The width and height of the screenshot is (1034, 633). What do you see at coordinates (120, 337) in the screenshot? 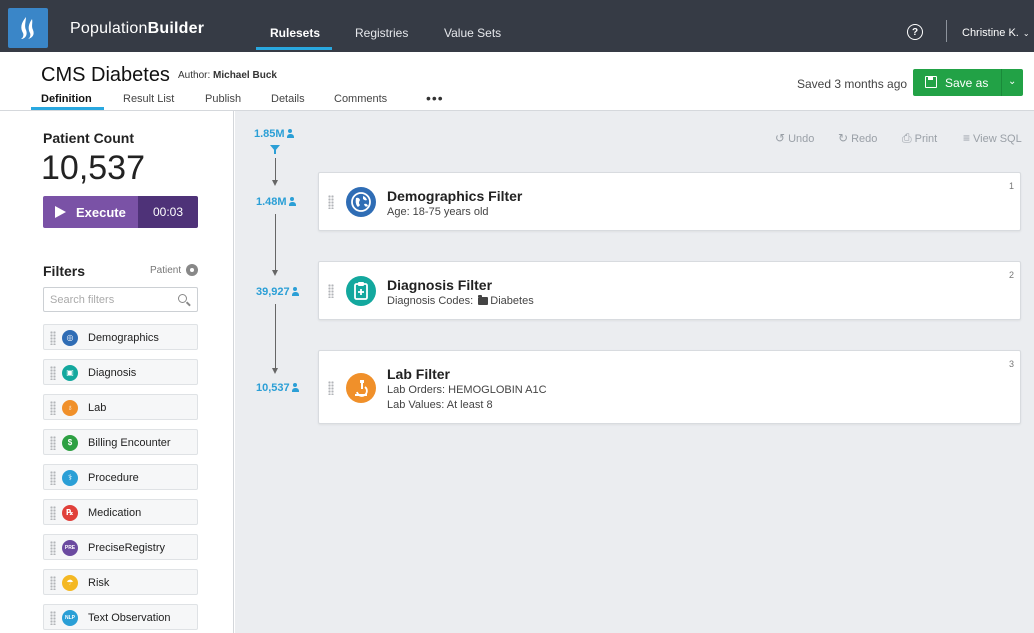
I see `filter-item-demographics: ◎ Demographics` at bounding box center [120, 337].